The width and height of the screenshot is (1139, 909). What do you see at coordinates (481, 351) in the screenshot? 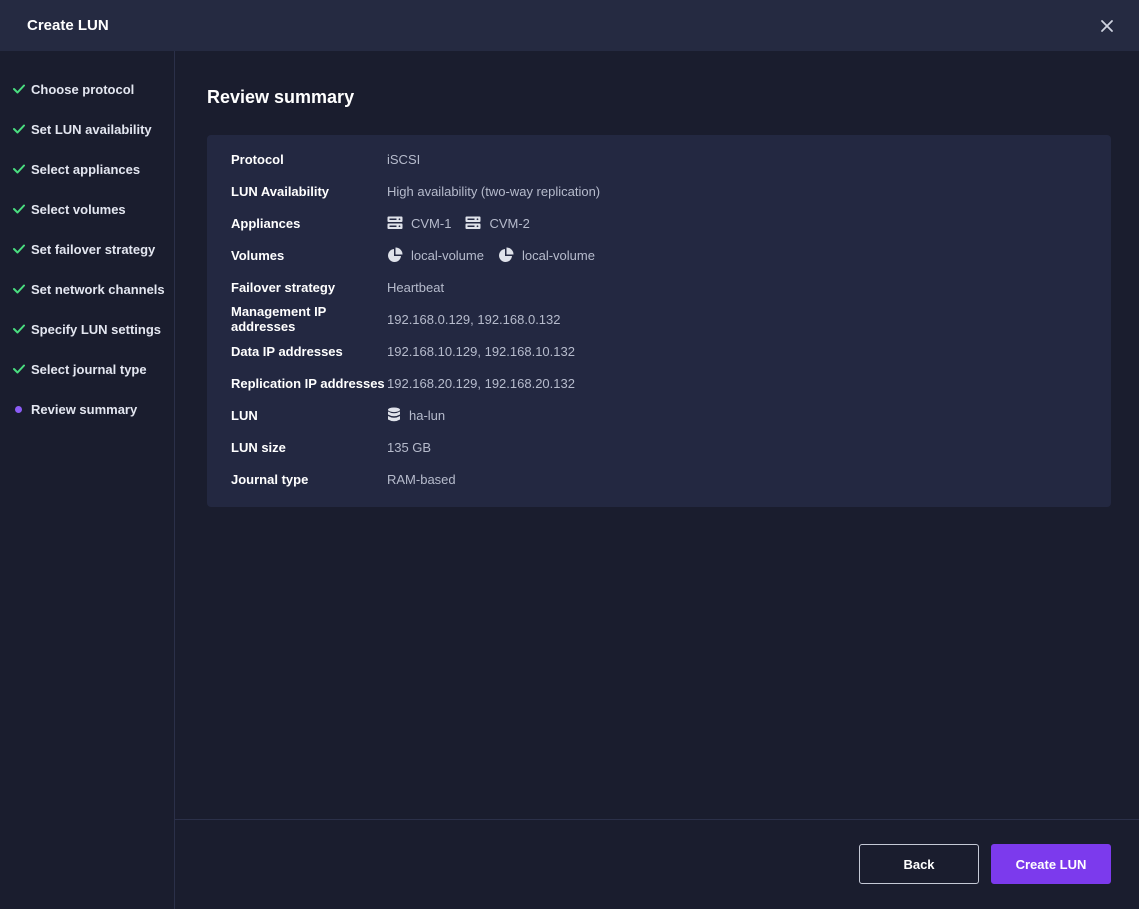
I see `row-value: 192.168.10.129, 192.168.10.132` at bounding box center [481, 351].